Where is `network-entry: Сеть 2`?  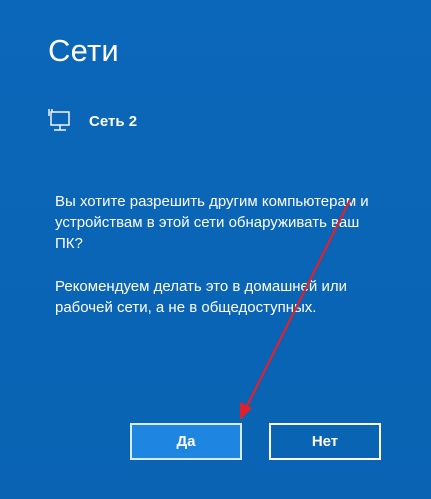 network-entry: Сеть 2 is located at coordinates (92, 121).